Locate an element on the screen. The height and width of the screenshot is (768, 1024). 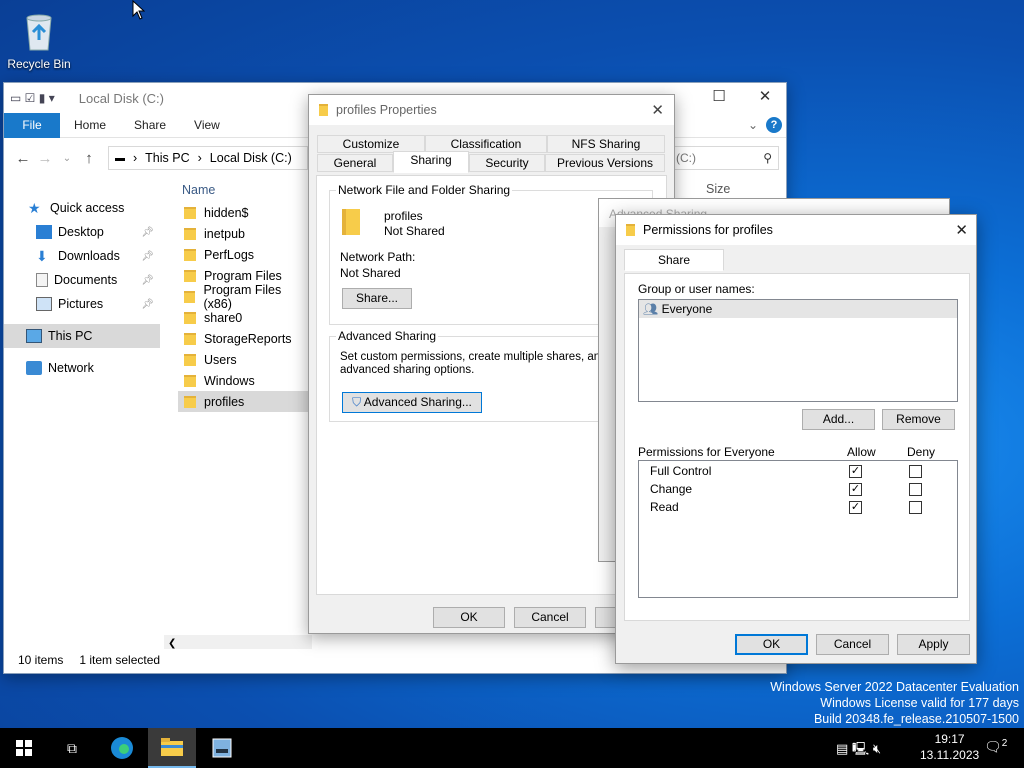
horizontal-scrollbar: ❮ is located at coordinates (238, 642).